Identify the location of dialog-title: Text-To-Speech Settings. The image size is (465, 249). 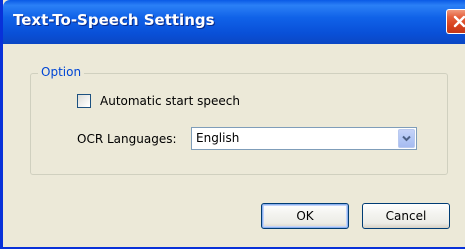
(114, 20).